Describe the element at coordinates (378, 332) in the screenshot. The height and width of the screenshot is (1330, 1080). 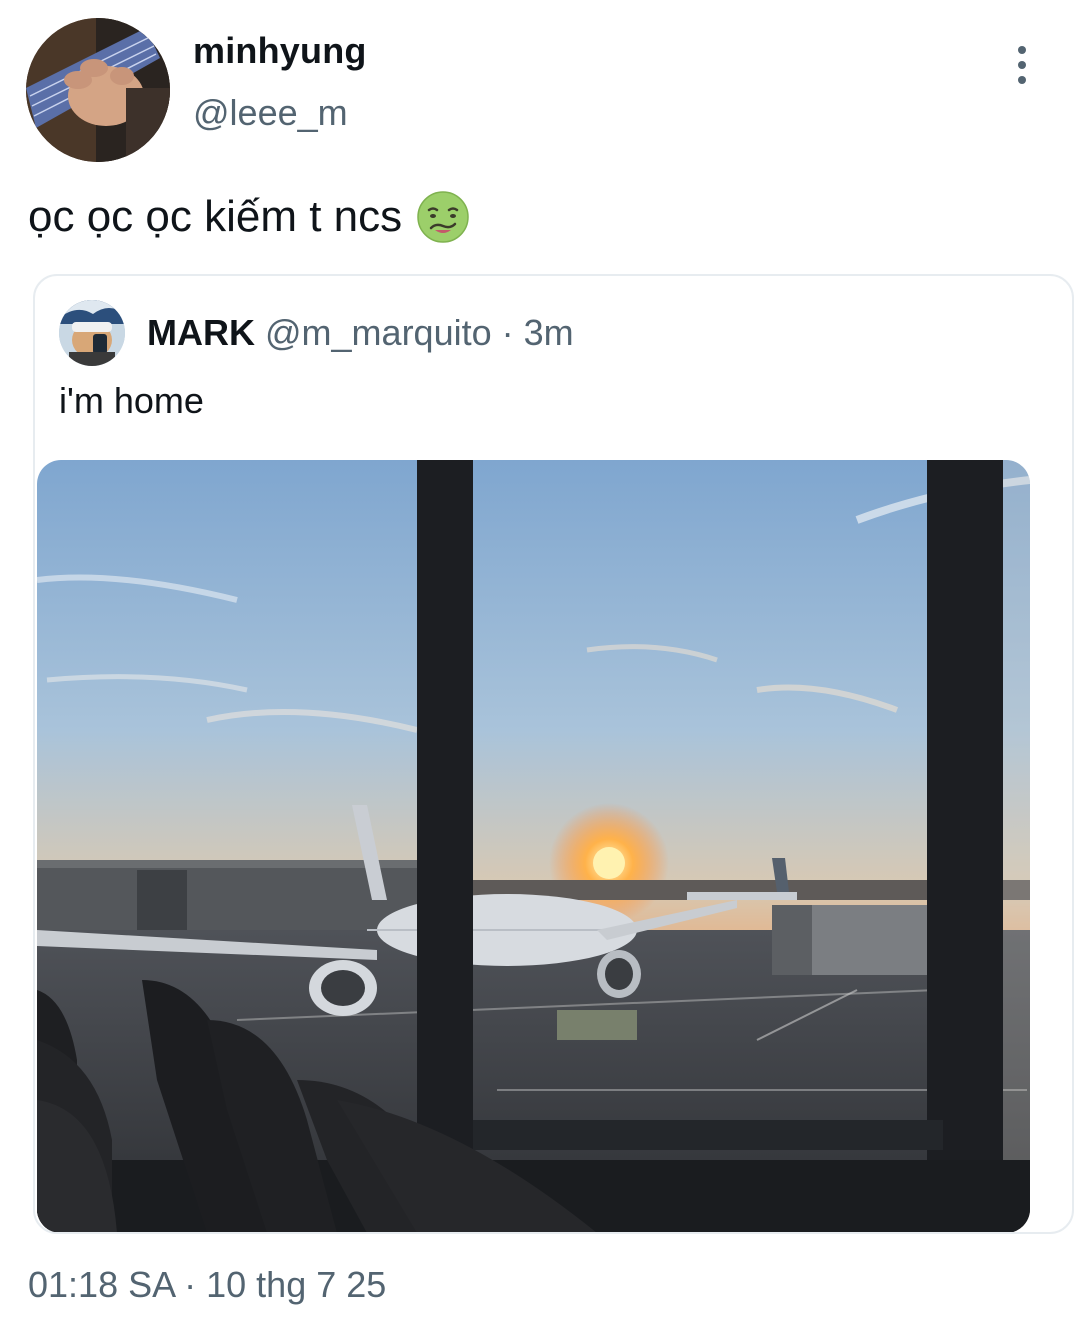
I see `quoted-author-handle: @m_marquito` at that location.